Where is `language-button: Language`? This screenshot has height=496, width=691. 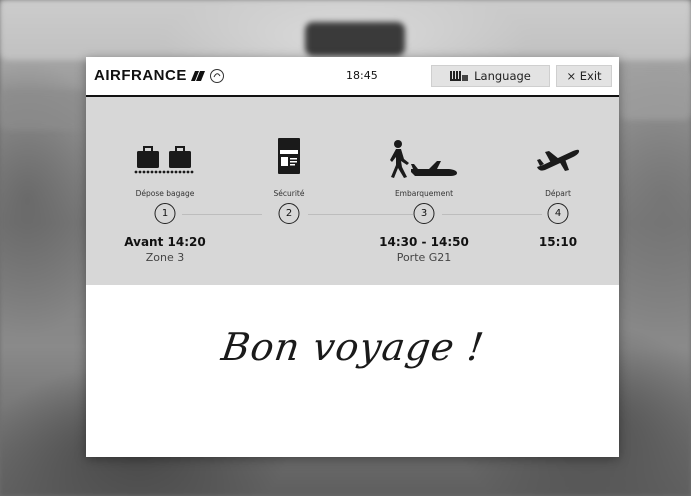
language-button: Language is located at coordinates (490, 76).